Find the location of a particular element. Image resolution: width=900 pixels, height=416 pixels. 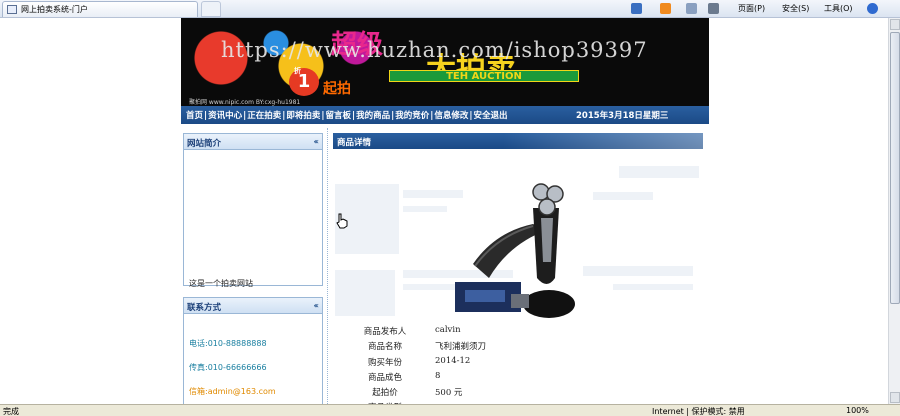

shaver-base is located at coordinates (549, 304).